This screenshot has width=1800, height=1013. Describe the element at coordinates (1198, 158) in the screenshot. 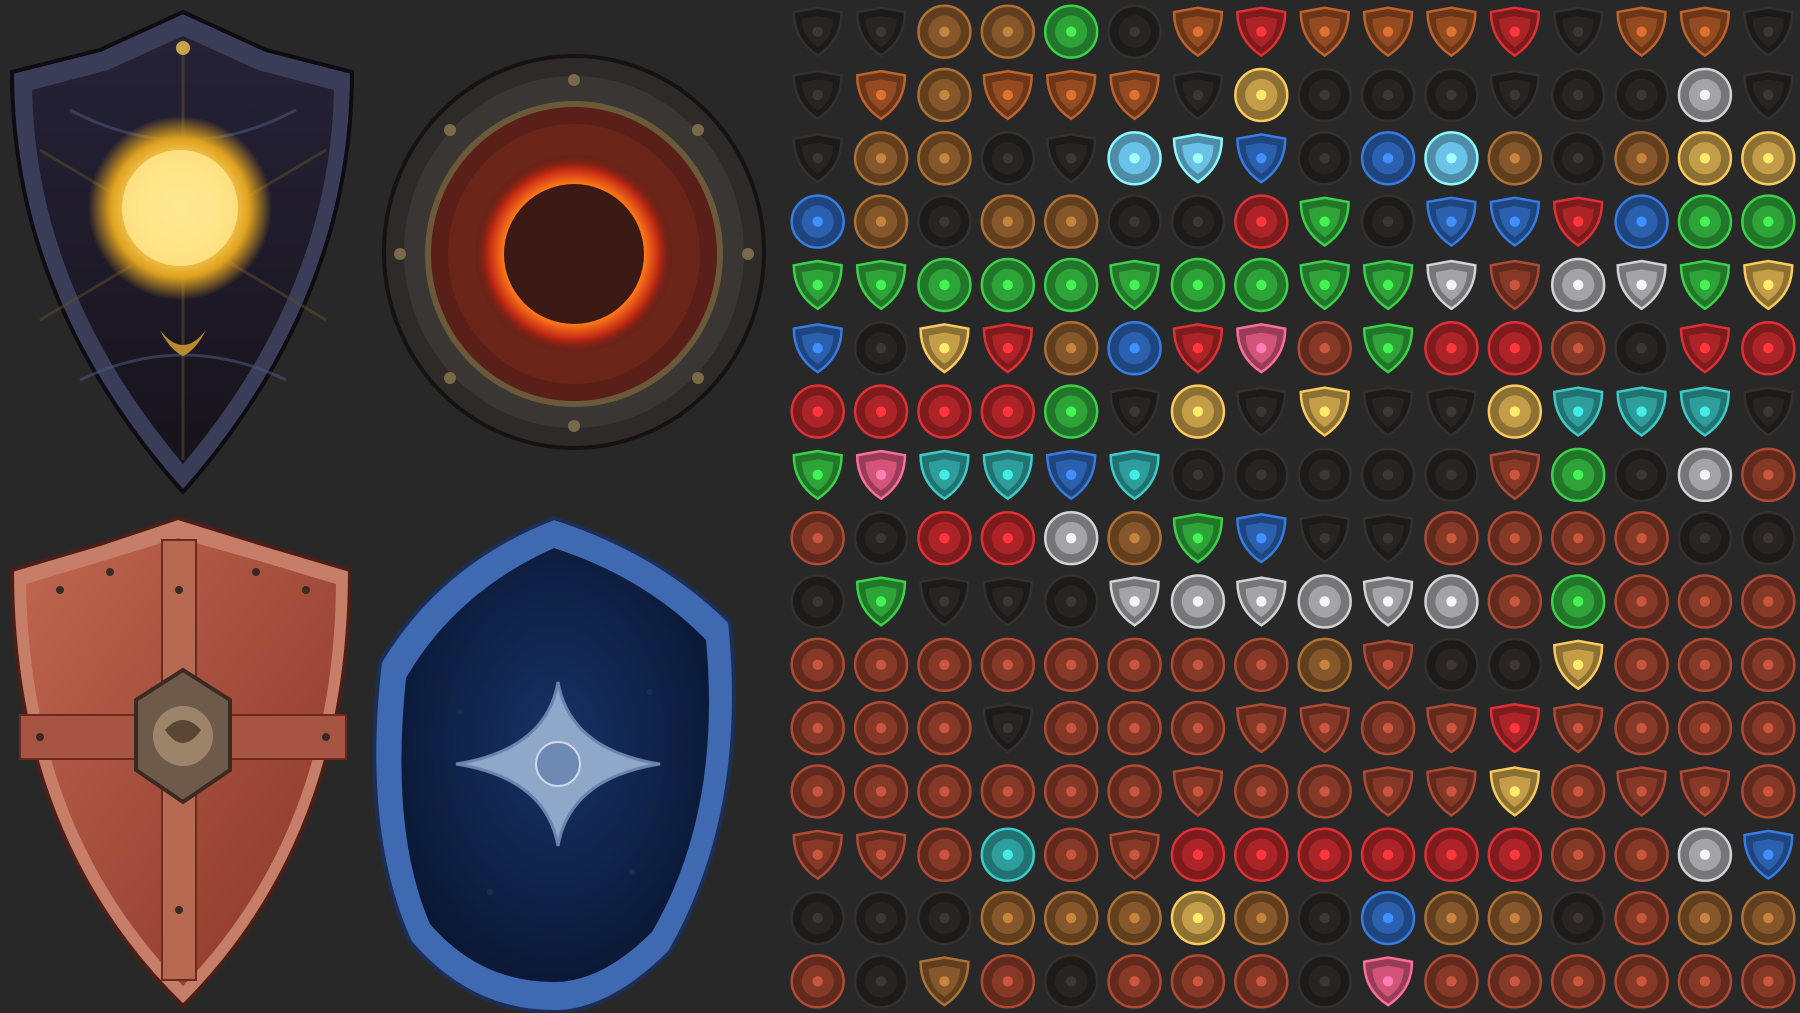

I see `shield-icon-ice-kite` at that location.